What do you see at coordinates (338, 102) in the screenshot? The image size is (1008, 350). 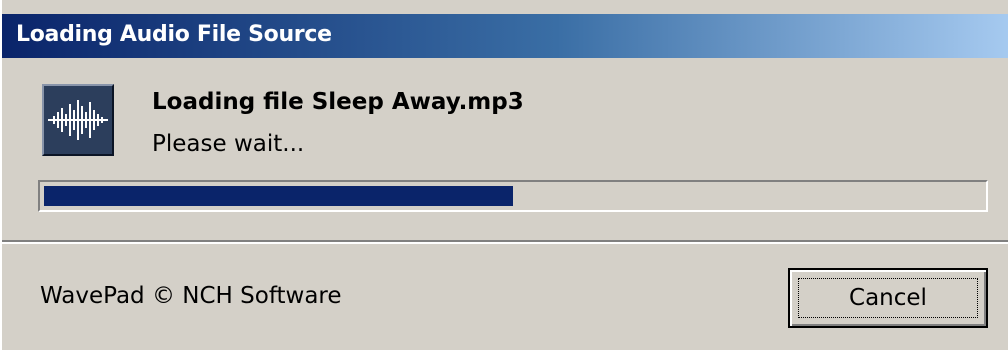 I see `loading-message: Loading file Sleep Away.mp3` at bounding box center [338, 102].